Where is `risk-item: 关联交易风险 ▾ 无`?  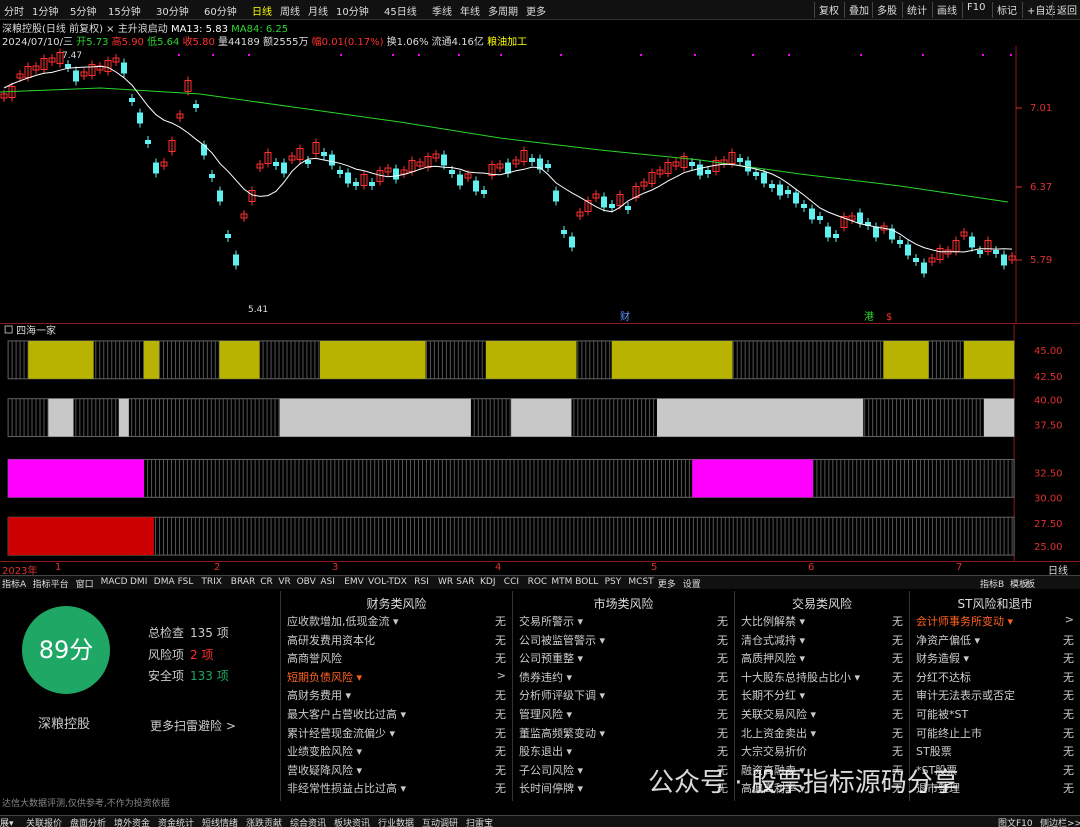
risk-item: 关联交易风险 ▾ 无 is located at coordinates (822, 715).